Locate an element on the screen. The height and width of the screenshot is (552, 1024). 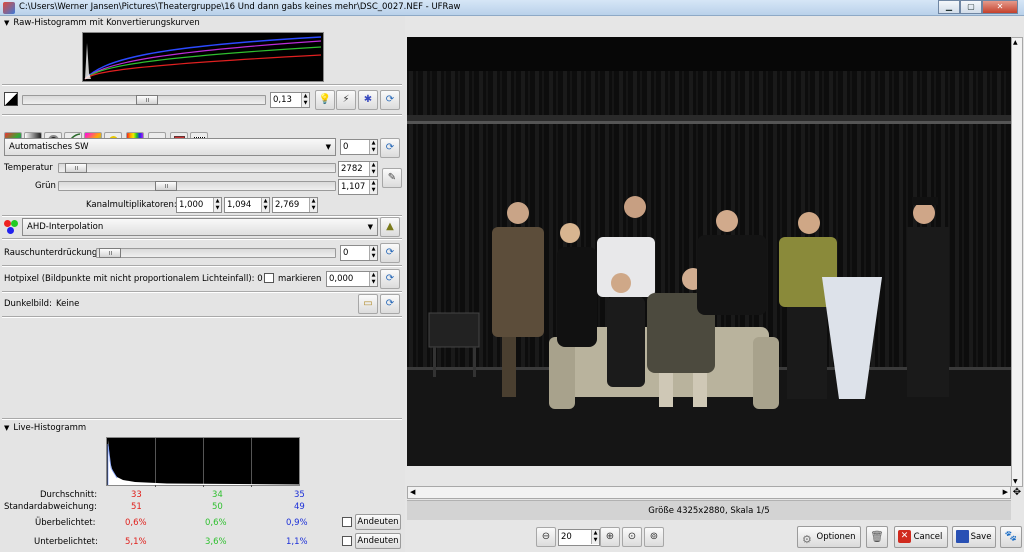
average-label: Durchschnitt: is located at coordinates (69, 495).